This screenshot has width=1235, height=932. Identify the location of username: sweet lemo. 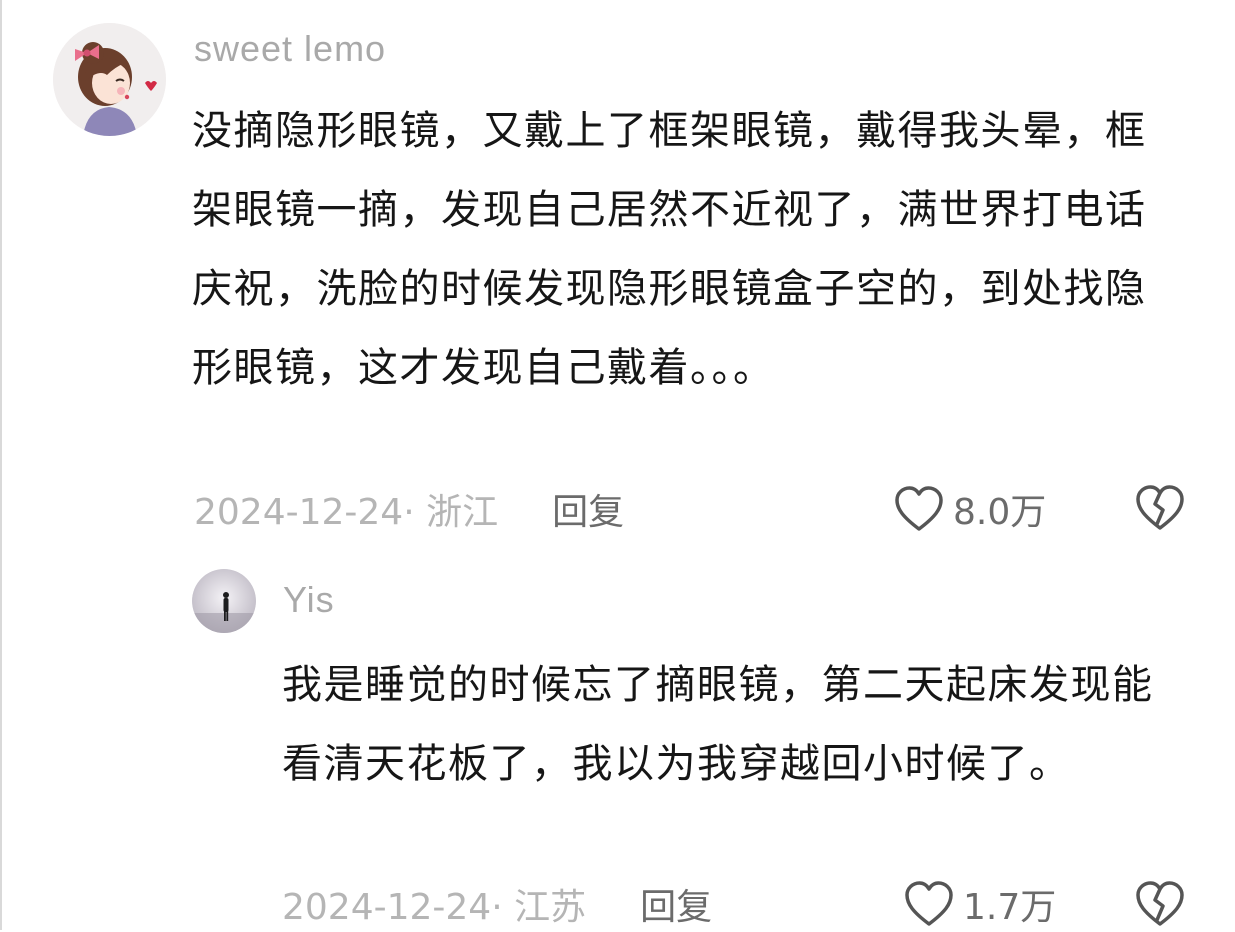
(290, 49).